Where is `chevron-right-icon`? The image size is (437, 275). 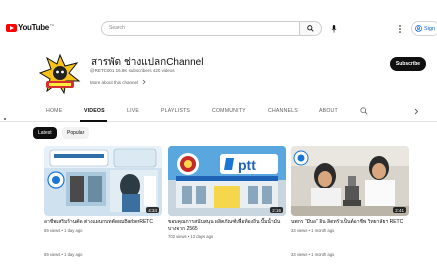 chevron-right-icon is located at coordinates (144, 82).